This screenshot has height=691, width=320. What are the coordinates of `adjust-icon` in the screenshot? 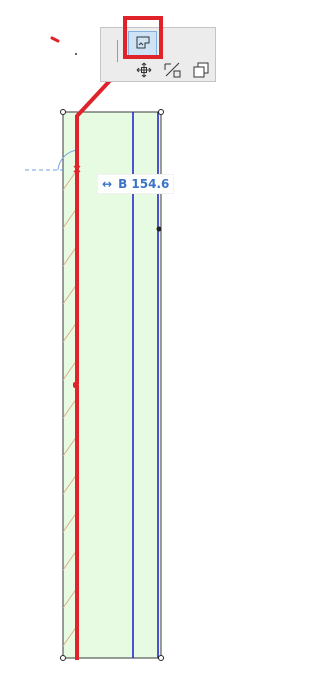 It's located at (173, 70).